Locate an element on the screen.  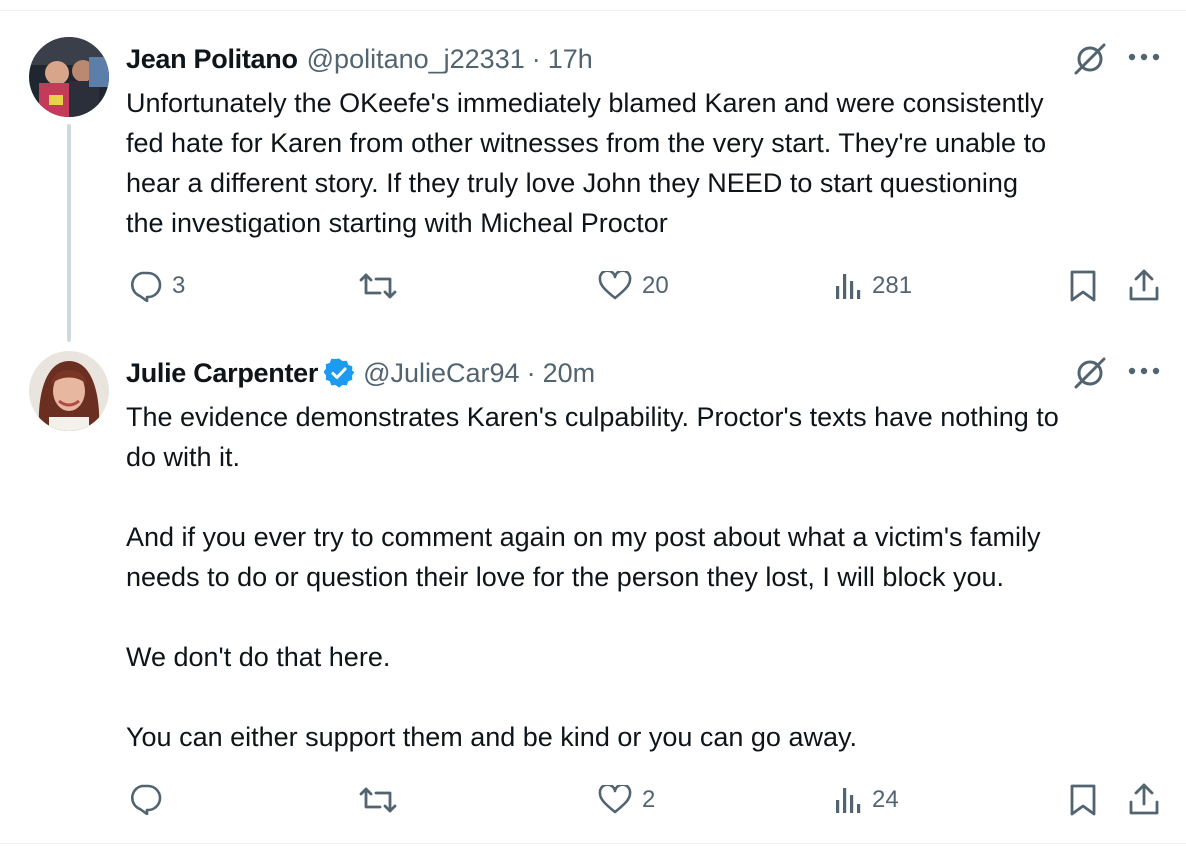
thread-line is located at coordinates (69, 233).